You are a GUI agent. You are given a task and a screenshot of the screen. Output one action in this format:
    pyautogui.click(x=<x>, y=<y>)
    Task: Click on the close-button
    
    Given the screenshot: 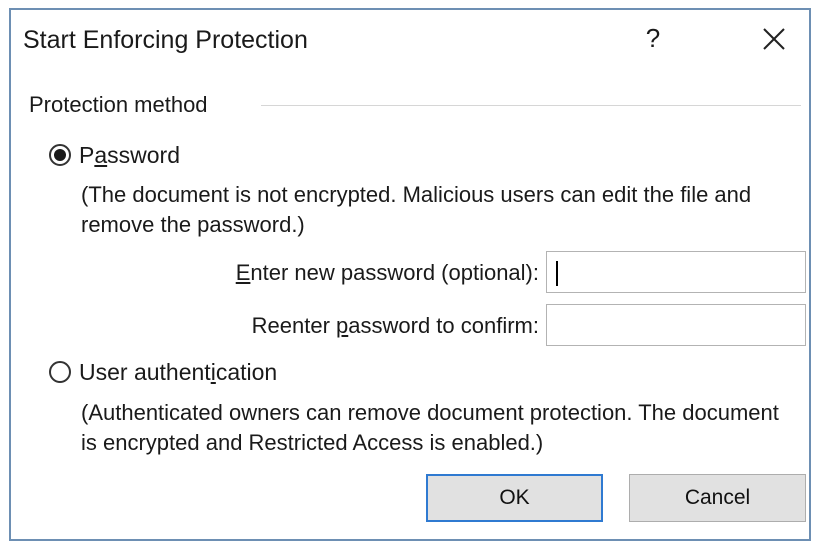 What is the action you would take?
    pyautogui.click(x=774, y=39)
    